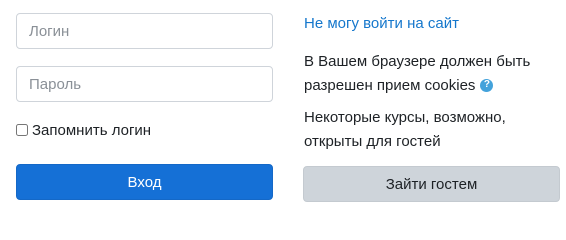 Image resolution: width=566 pixels, height=240 pixels. I want to click on username-input, so click(144, 31).